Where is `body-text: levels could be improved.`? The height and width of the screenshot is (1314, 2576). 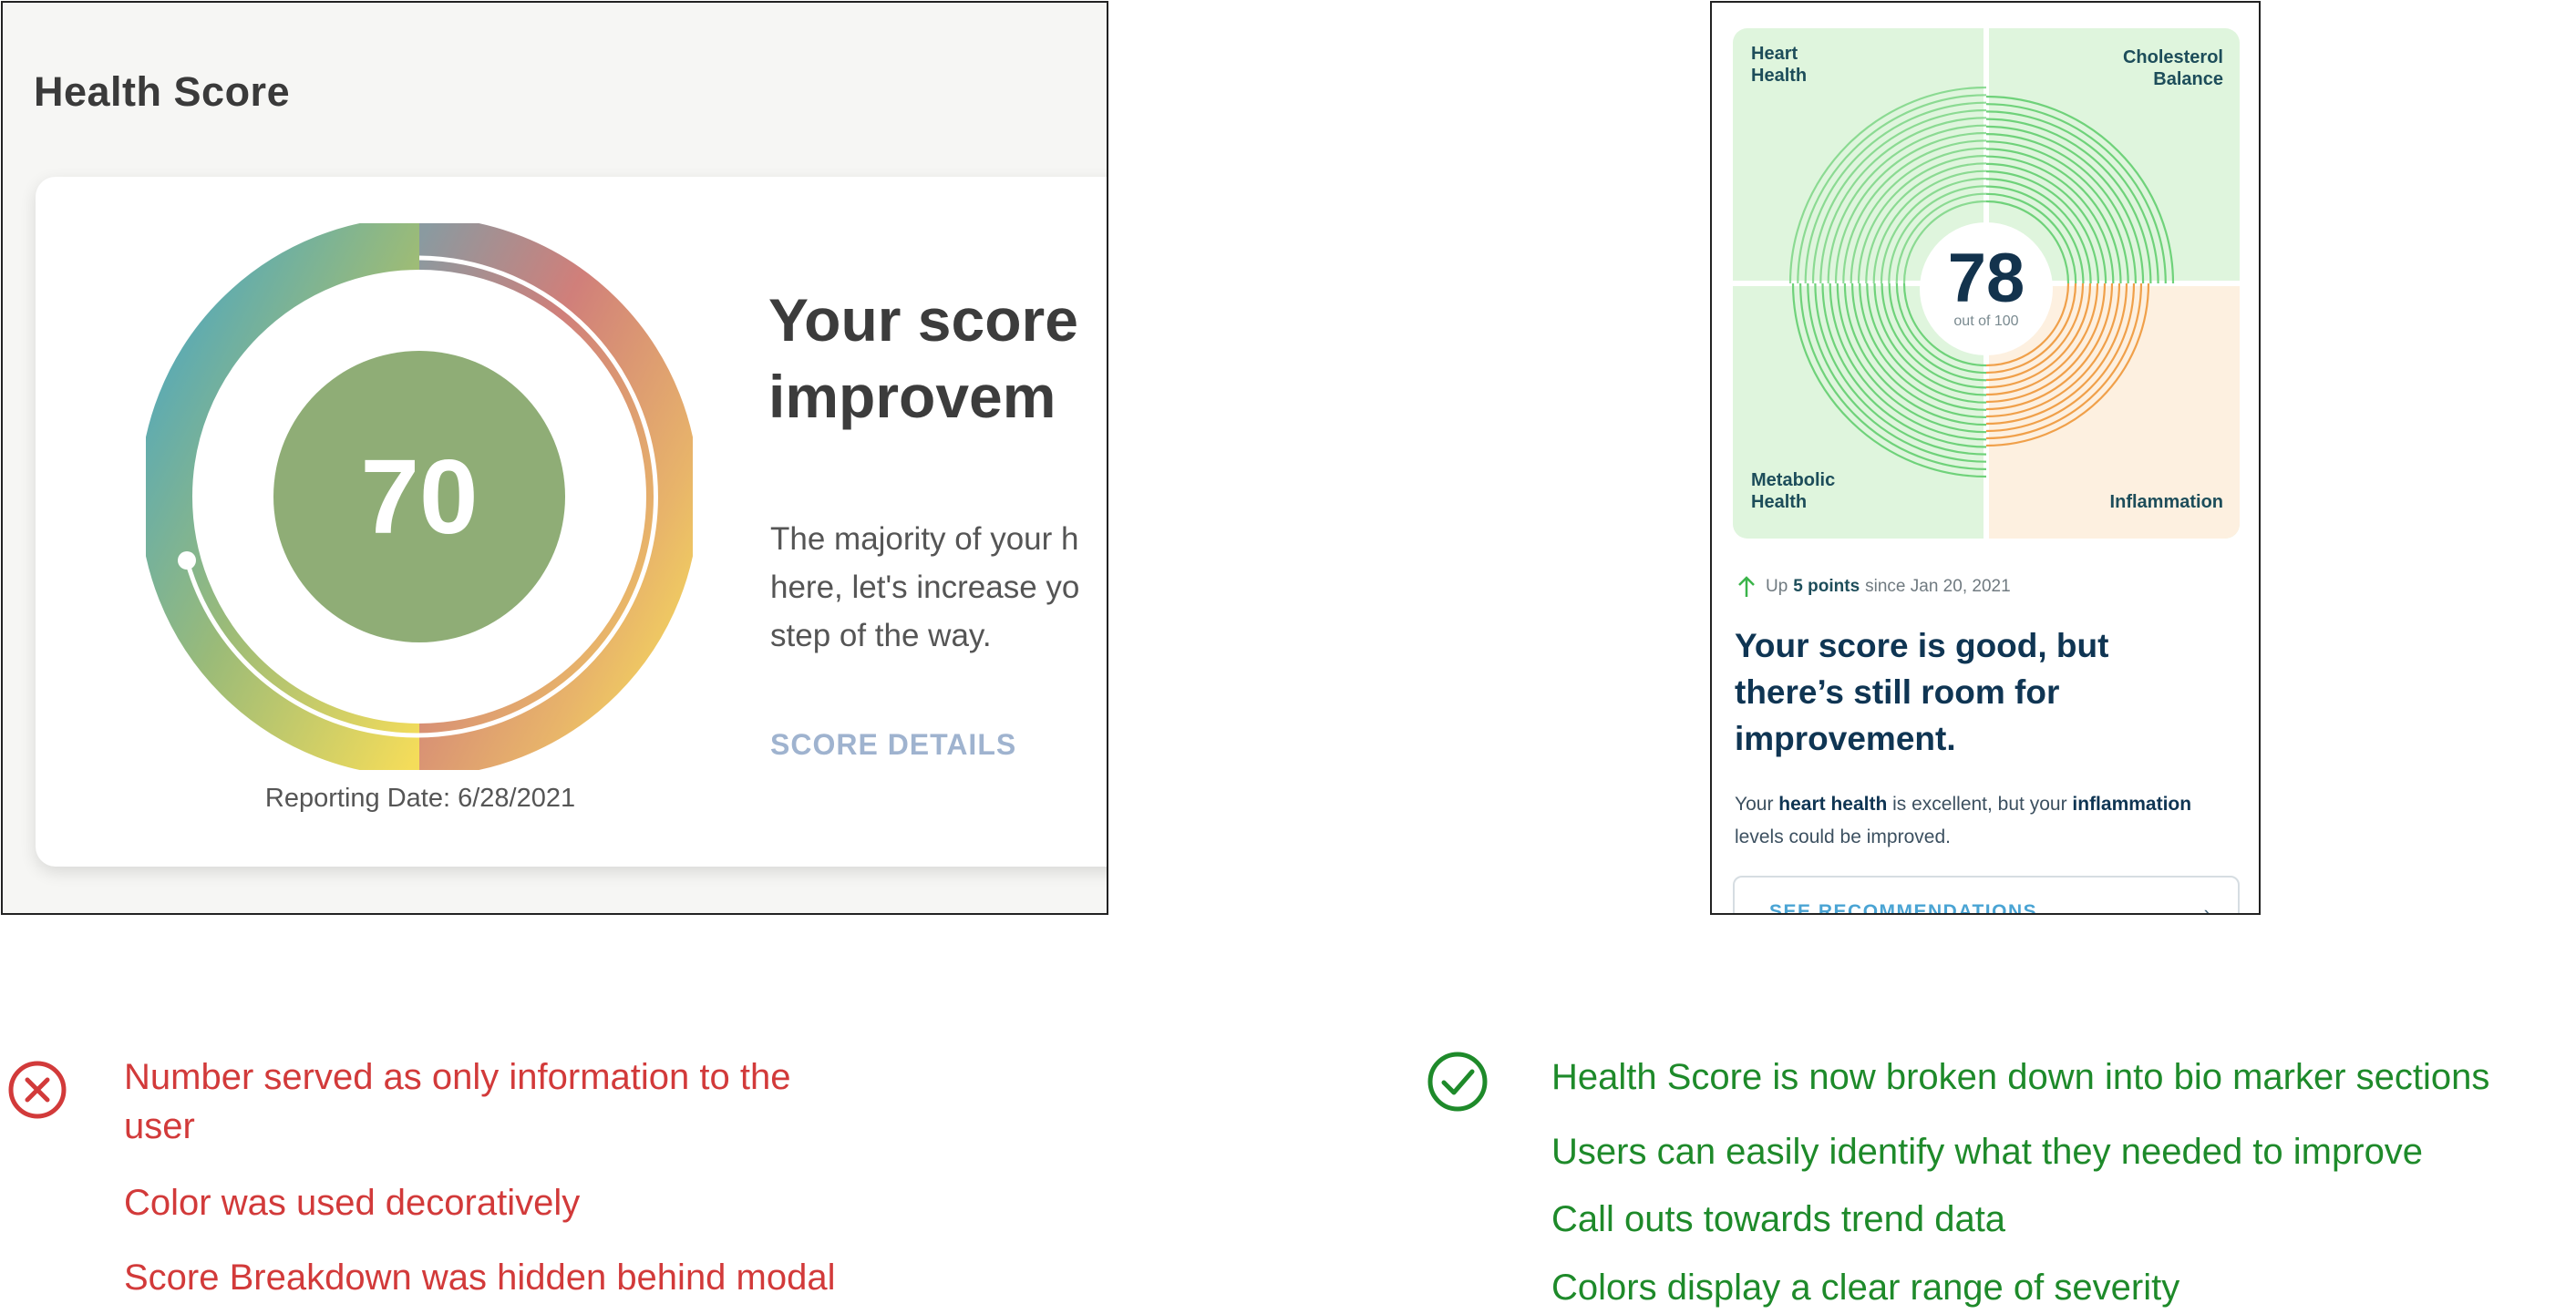
body-text: levels could be improved. is located at coordinates (1843, 836).